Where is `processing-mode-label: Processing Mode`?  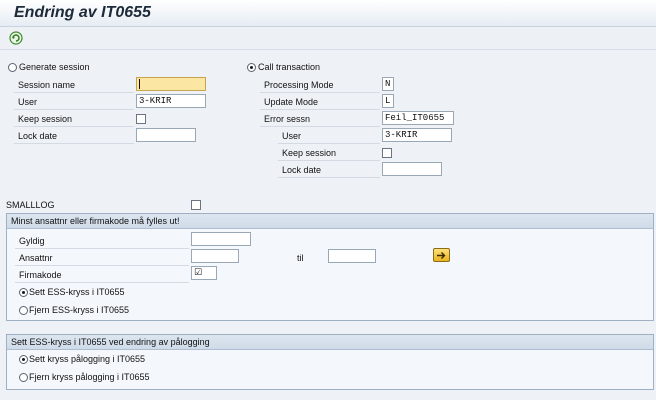
processing-mode-label: Processing Mode is located at coordinates (299, 85).